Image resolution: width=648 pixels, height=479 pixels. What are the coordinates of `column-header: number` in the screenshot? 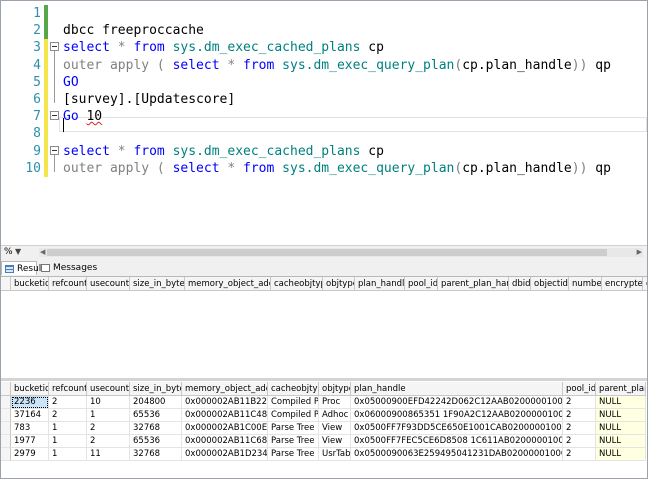 It's located at (585, 284).